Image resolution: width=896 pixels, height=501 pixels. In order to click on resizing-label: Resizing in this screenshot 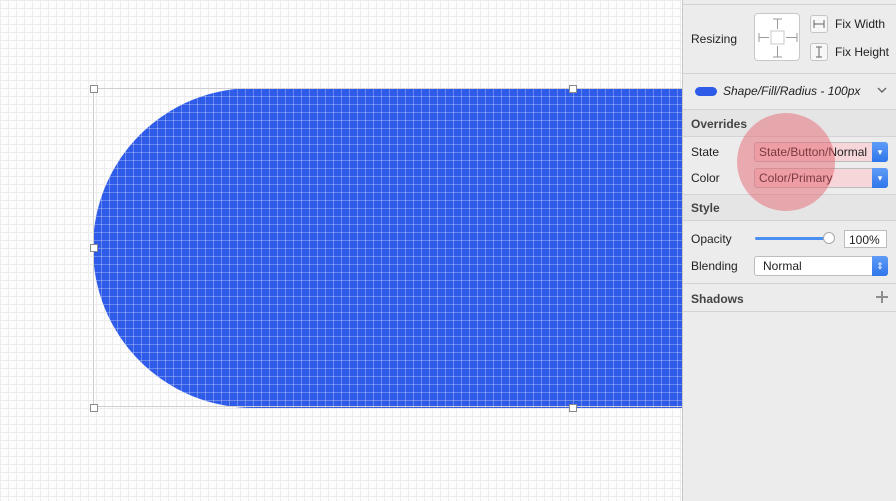, I will do `click(714, 39)`.